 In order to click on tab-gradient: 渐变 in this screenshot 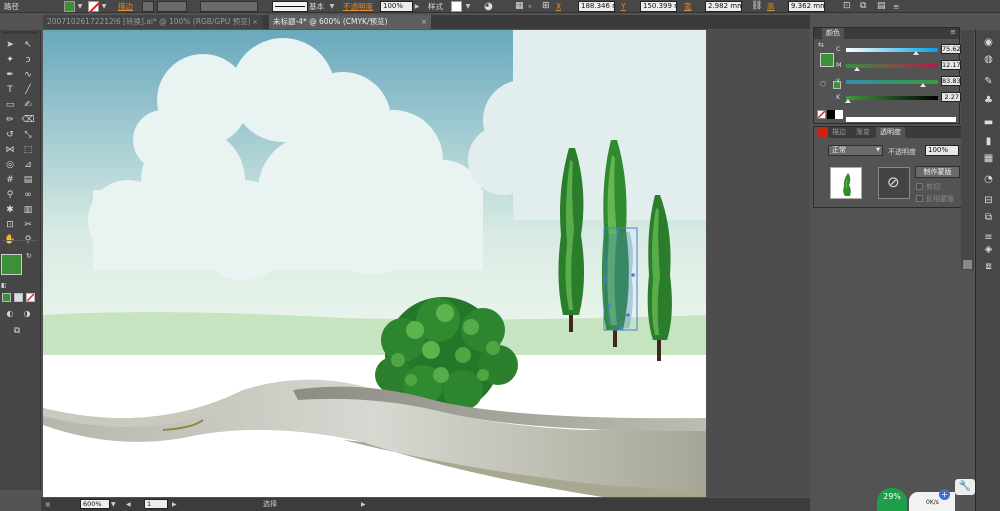, I will do `click(863, 132)`.